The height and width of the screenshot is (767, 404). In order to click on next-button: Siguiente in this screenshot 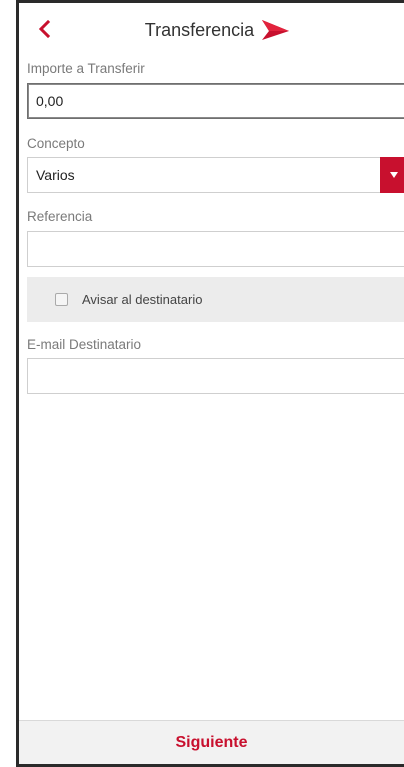, I will do `click(211, 742)`.